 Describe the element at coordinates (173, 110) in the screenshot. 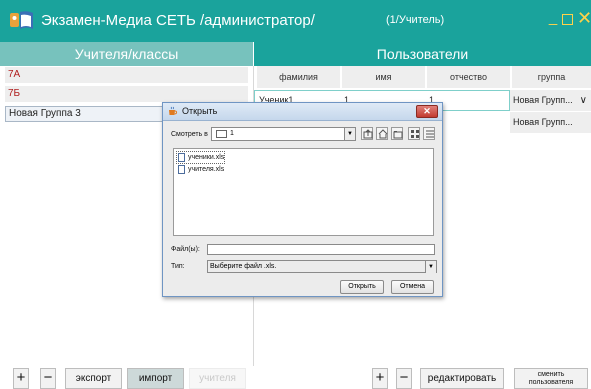

I see `java-cup-icon` at that location.